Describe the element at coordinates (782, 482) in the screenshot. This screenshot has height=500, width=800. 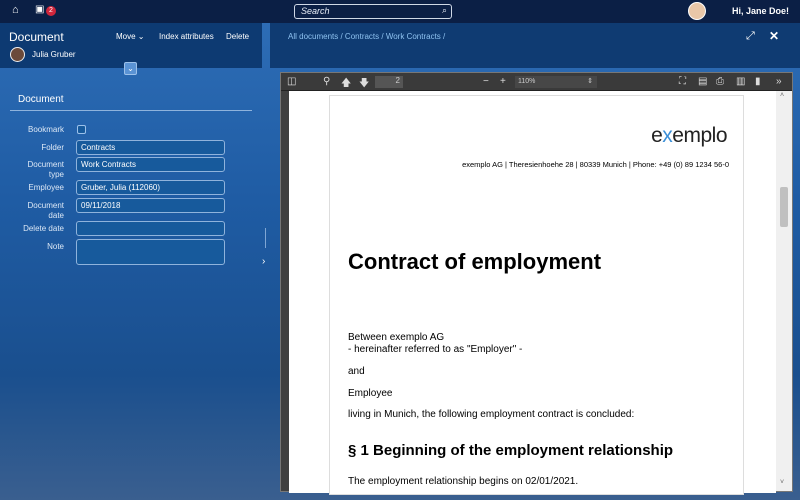
I see `scroll-down-icon: ˅` at that location.